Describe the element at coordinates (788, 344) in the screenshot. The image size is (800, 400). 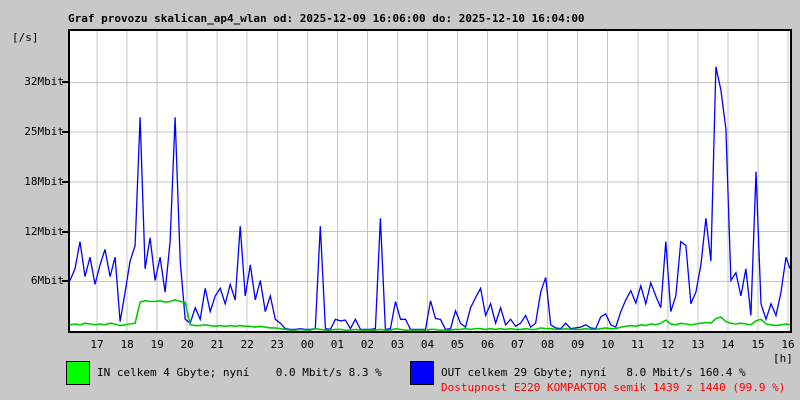
I see `x-tick-label-16: 16` at that location.